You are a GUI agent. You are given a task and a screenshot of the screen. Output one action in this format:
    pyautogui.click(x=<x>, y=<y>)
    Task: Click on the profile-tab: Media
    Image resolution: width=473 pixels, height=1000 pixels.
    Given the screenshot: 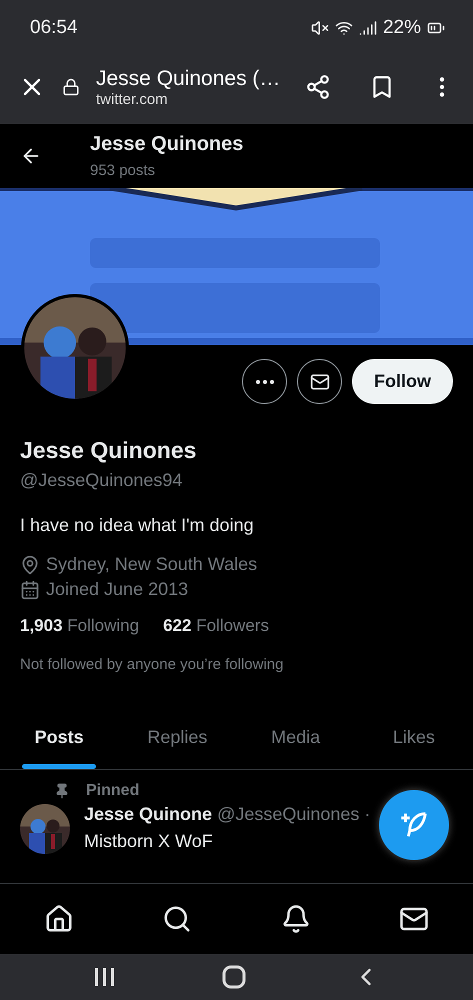 What is the action you would take?
    pyautogui.click(x=295, y=738)
    